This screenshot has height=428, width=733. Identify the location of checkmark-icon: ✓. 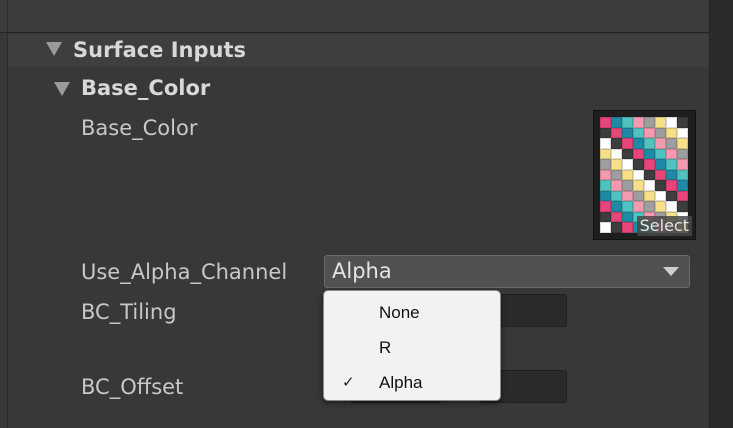
(348, 382).